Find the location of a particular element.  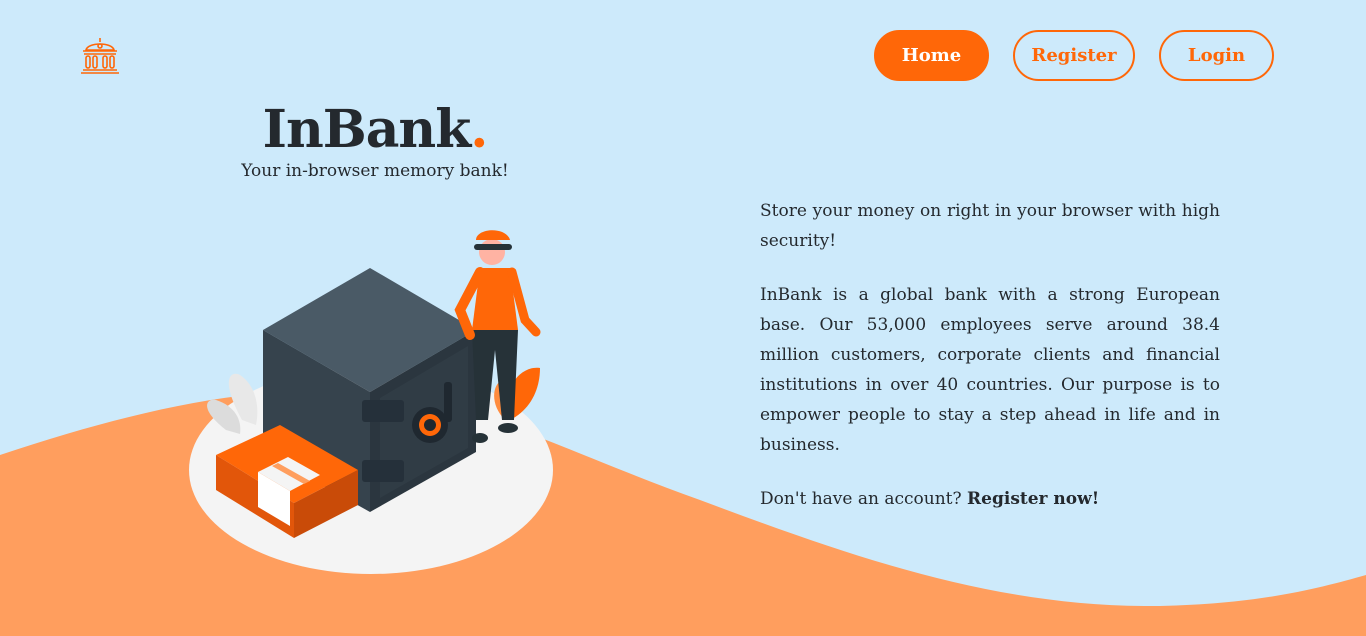

brand-tagline: Your in-browser memory bank! is located at coordinates (375, 171).